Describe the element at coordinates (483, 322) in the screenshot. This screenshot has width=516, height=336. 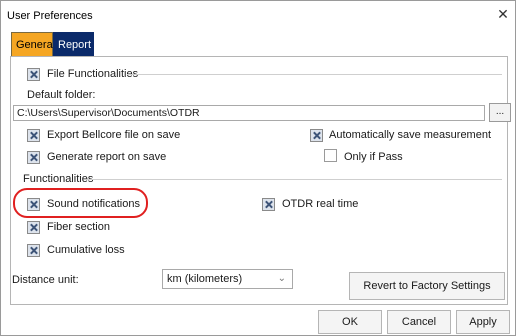
I see `apply-button: Apply` at that location.